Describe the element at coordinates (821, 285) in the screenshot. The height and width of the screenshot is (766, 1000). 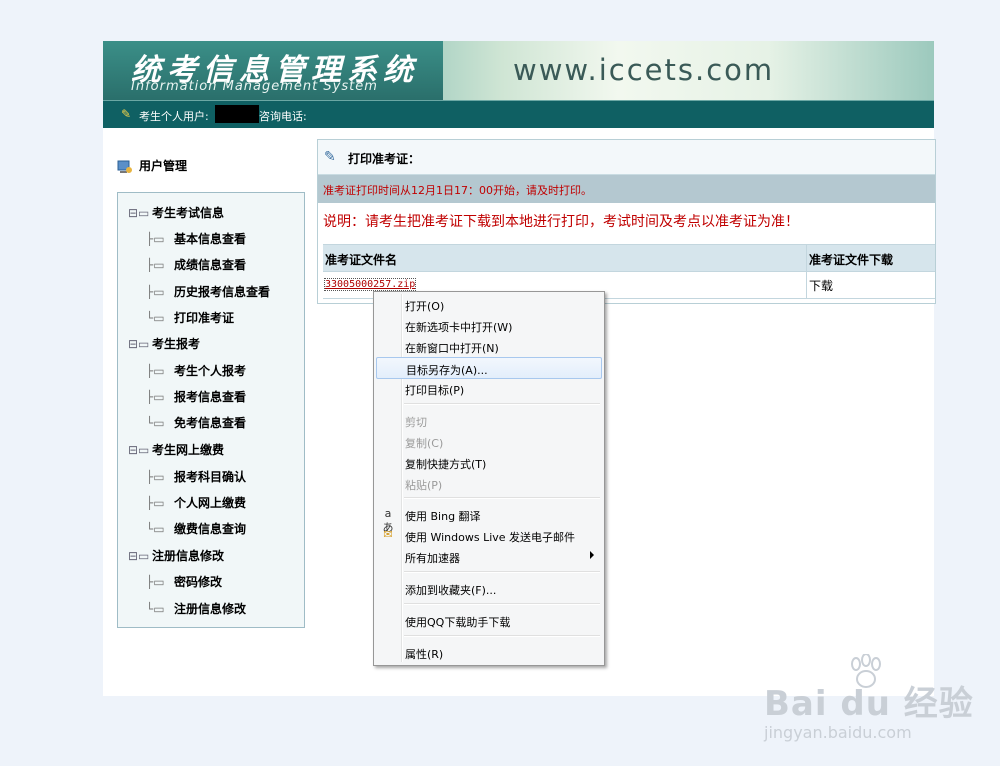
I see `download-cell: 下载` at that location.